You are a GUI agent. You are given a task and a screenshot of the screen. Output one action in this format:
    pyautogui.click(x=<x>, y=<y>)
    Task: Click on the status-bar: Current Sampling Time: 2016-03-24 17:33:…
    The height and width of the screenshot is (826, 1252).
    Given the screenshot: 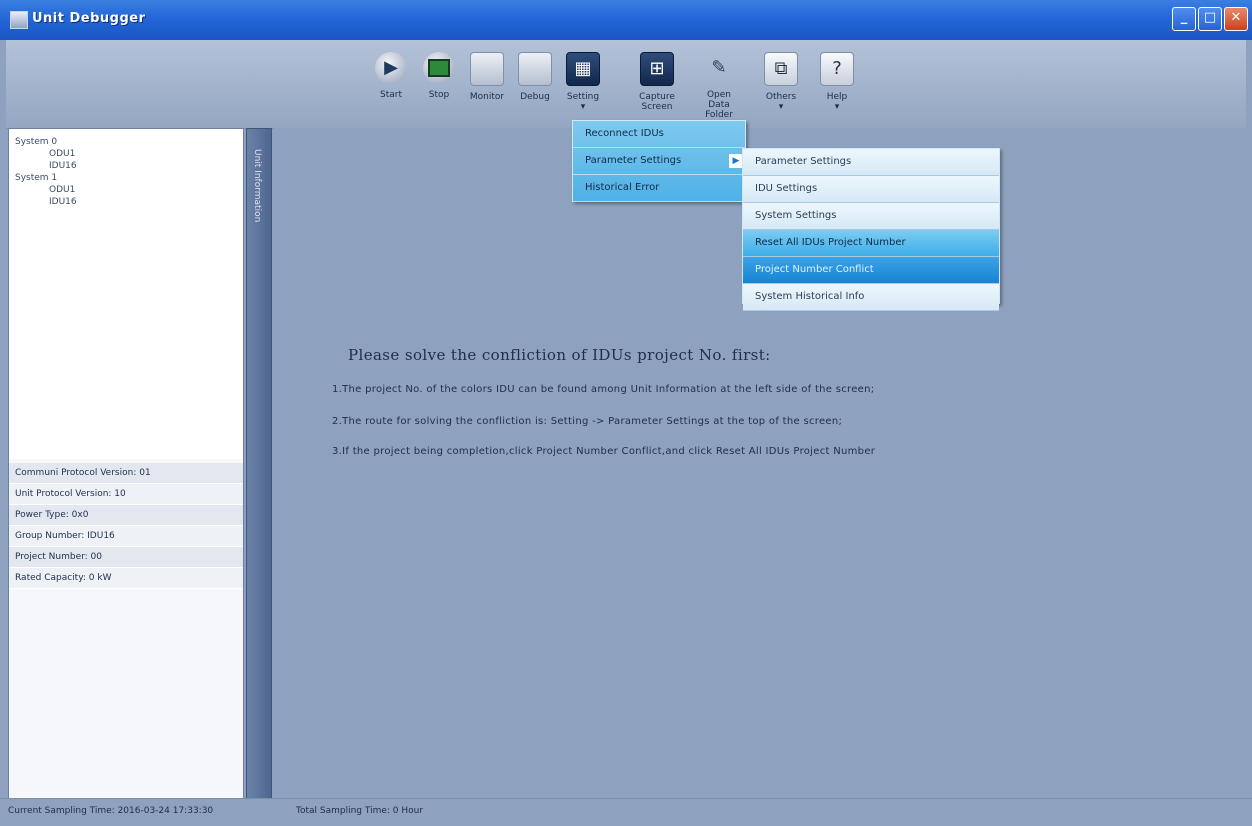 What is the action you would take?
    pyautogui.click(x=626, y=812)
    